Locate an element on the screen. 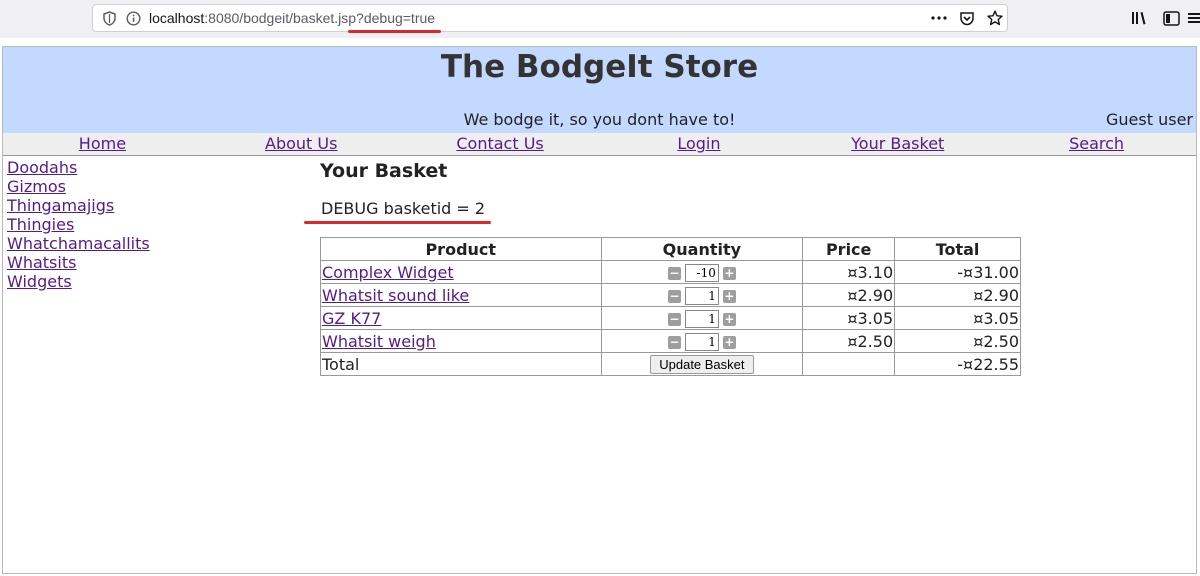 Image resolution: width=1200 pixels, height=576 pixels. product-link: GZ K77 is located at coordinates (351, 318).